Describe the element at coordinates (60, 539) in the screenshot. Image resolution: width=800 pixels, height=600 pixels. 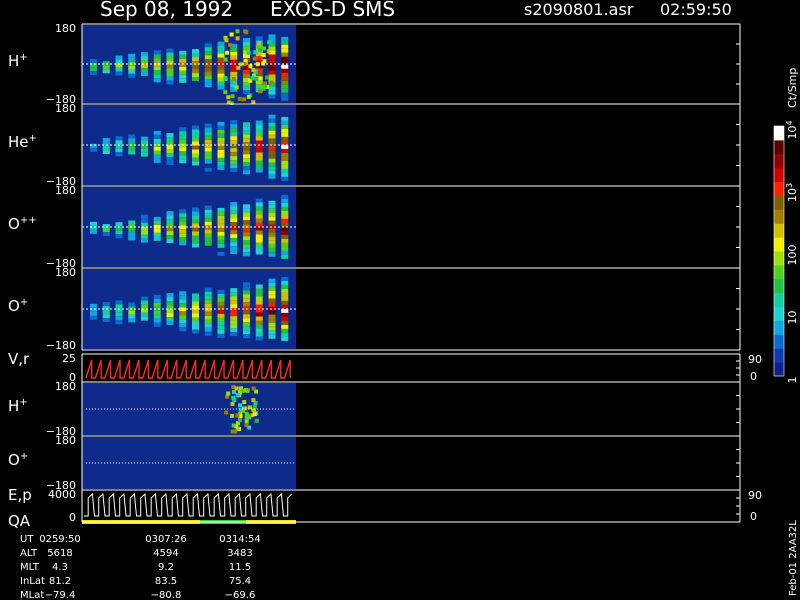
I see `table-cell: 0259:50` at that location.